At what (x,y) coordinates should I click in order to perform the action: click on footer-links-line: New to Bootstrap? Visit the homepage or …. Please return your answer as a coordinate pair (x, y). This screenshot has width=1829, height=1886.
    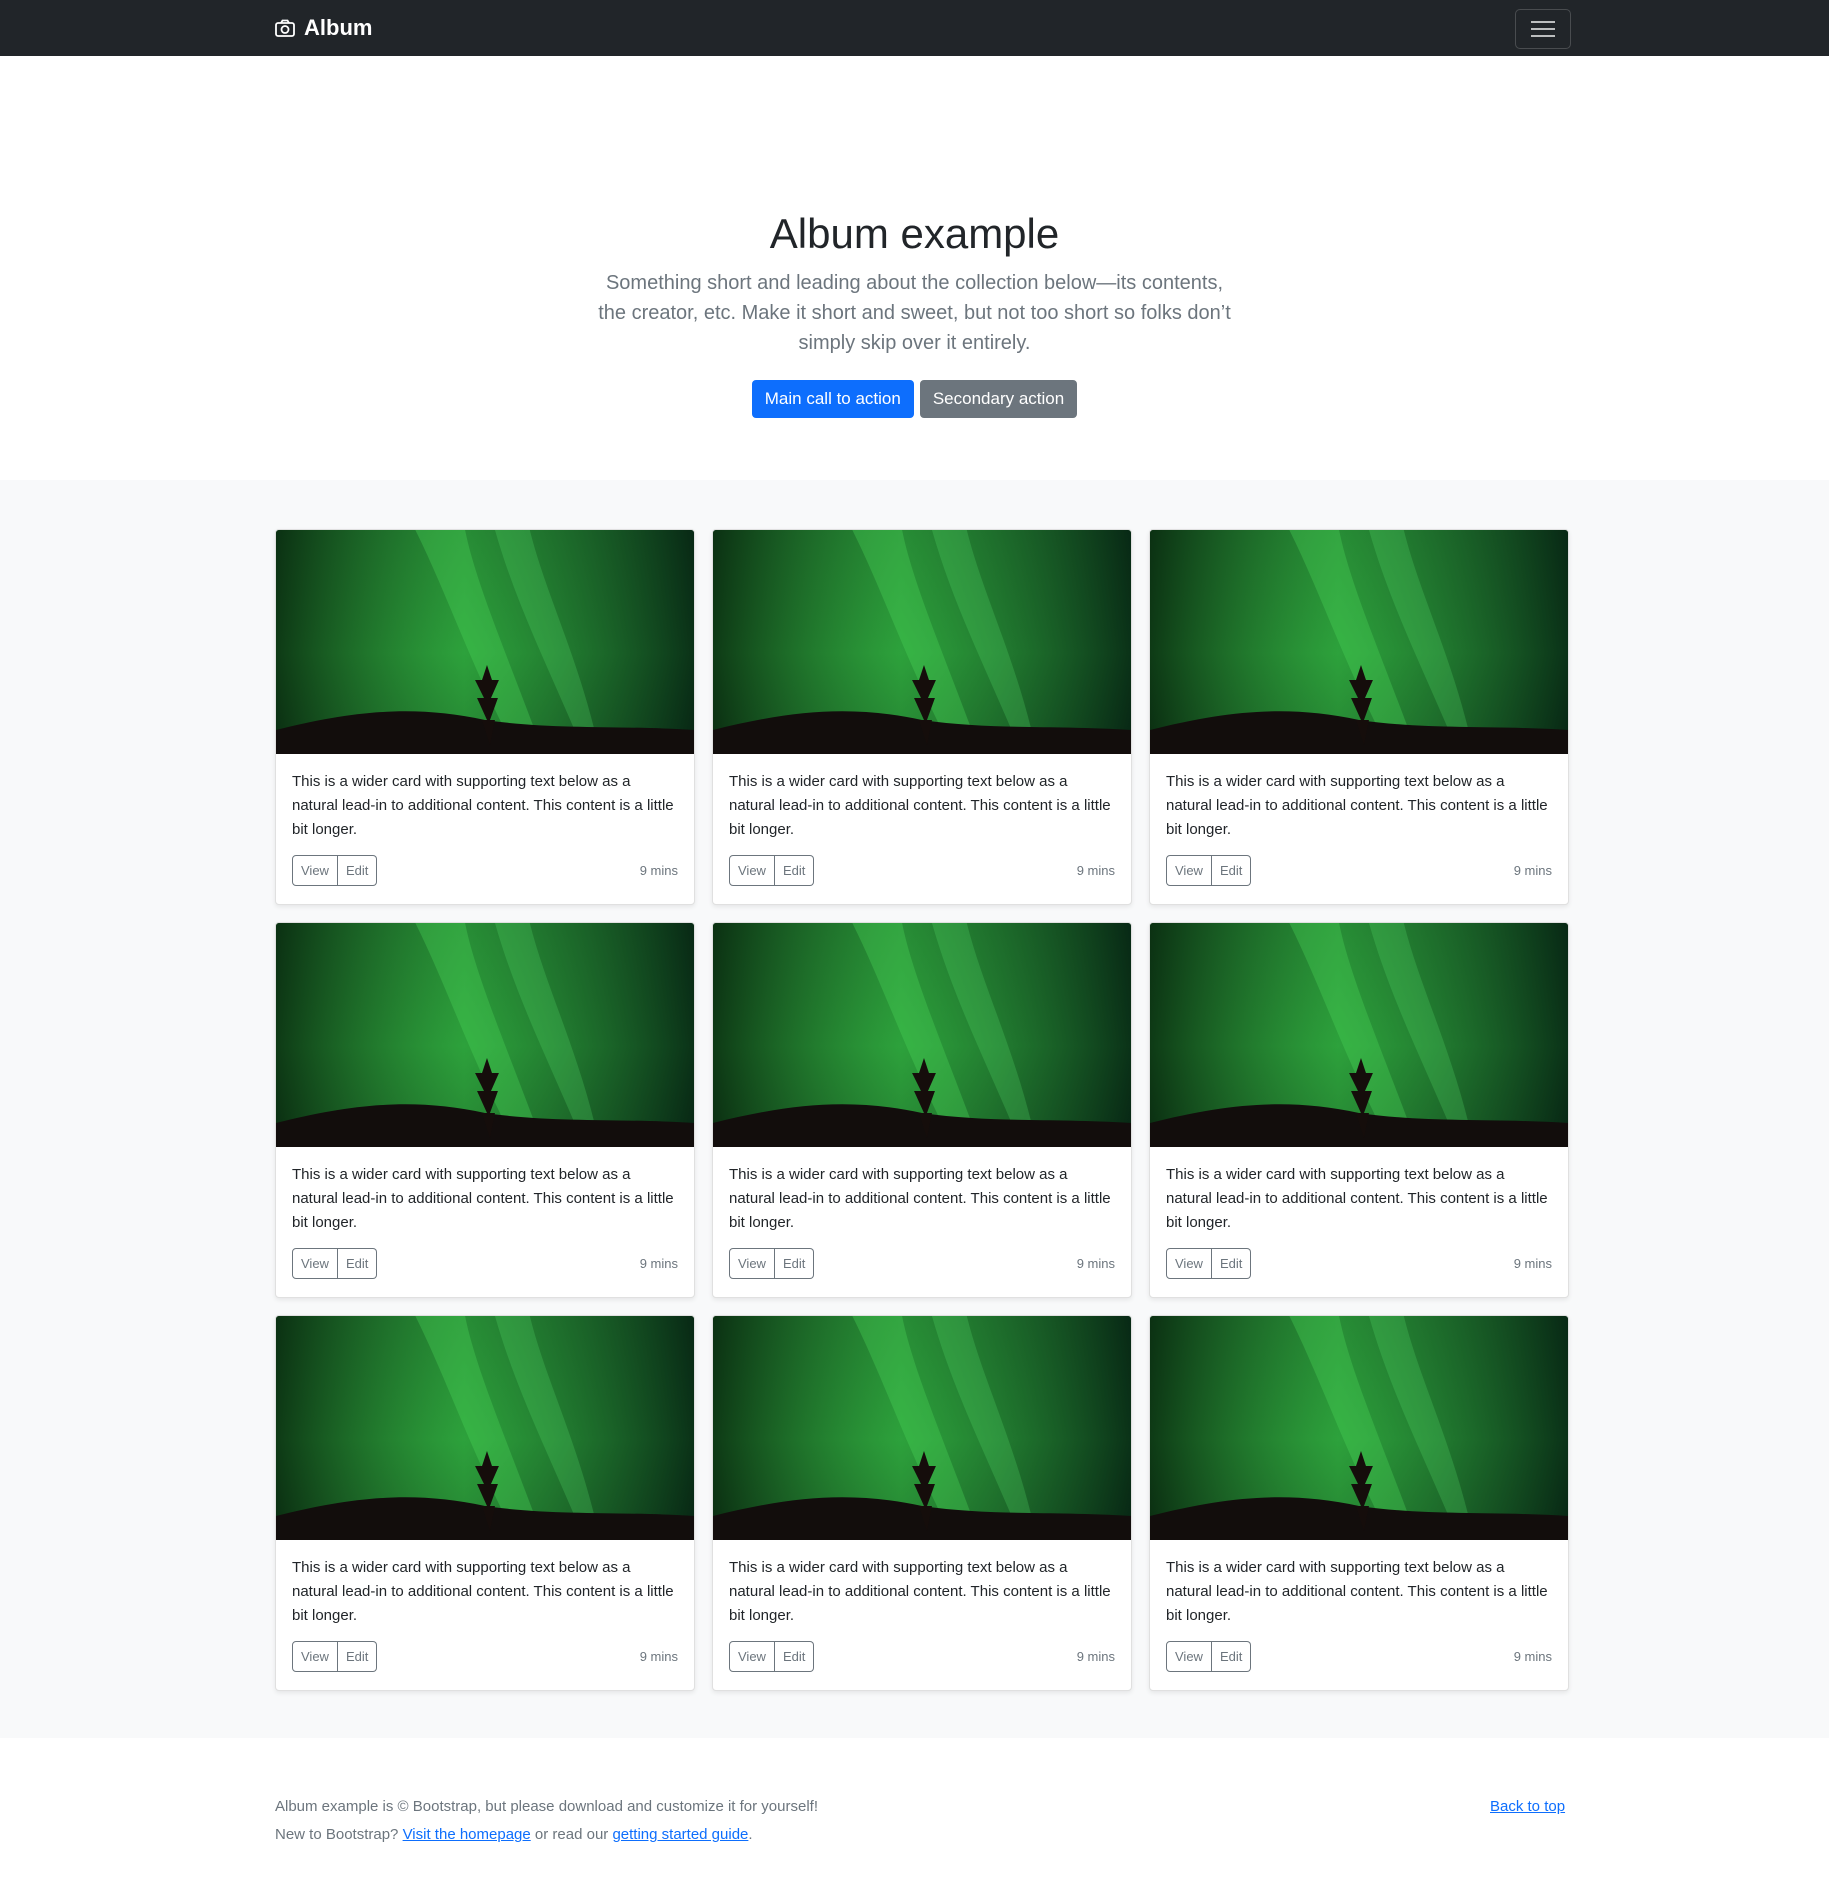
    Looking at the image, I should click on (1052, 1835).